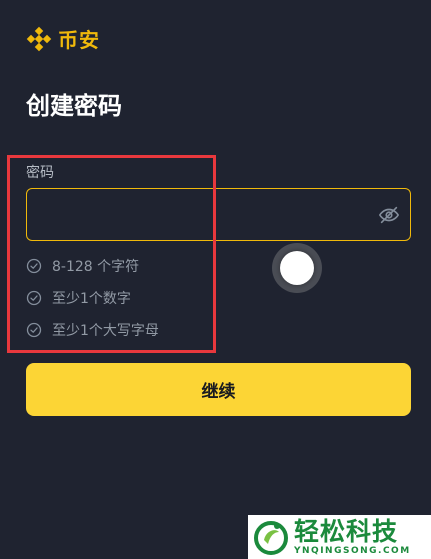  I want to click on logo: 币安, so click(63, 38).